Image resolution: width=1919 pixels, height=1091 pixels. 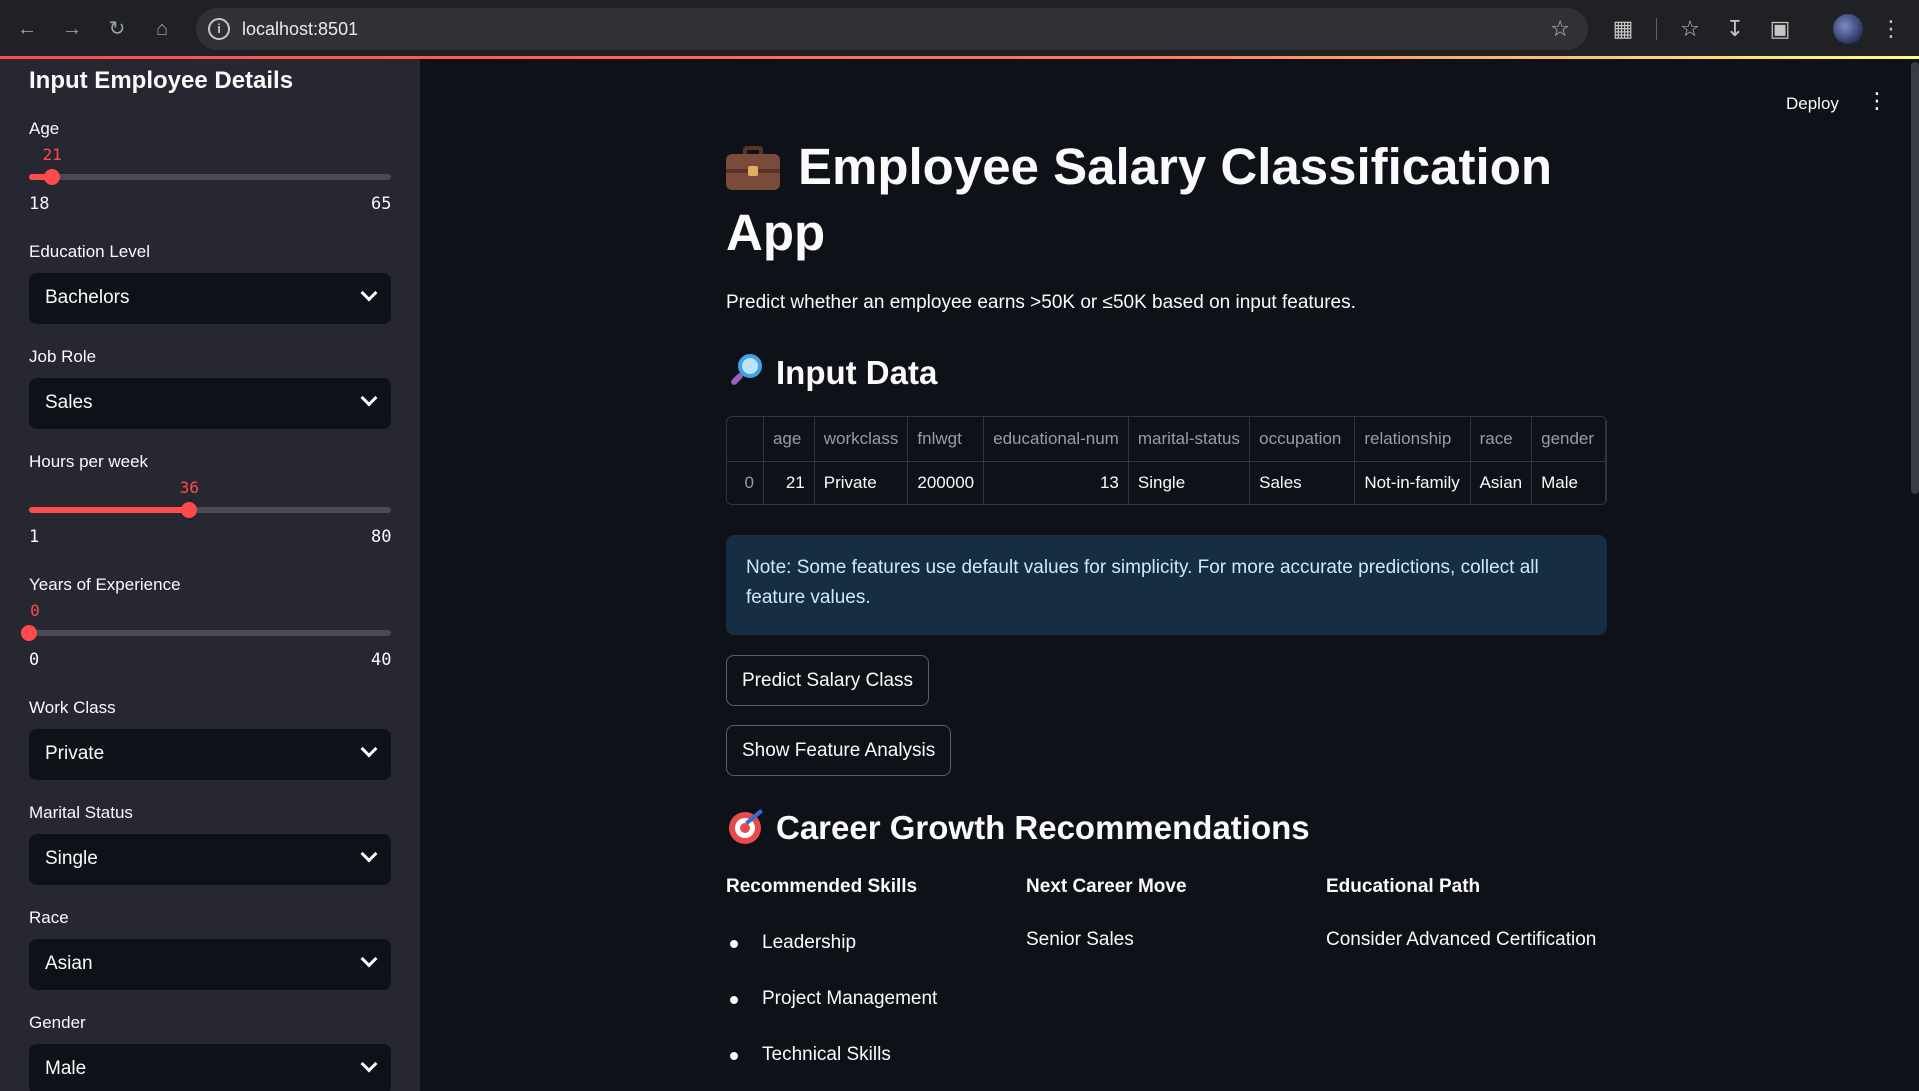 What do you see at coordinates (189, 510) in the screenshot?
I see `hours-slider-thumb` at bounding box center [189, 510].